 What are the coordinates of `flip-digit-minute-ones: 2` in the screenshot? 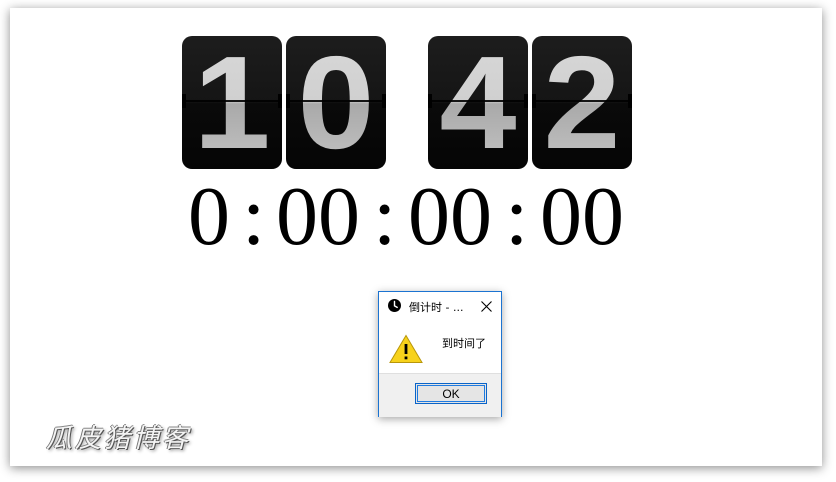 It's located at (582, 102).